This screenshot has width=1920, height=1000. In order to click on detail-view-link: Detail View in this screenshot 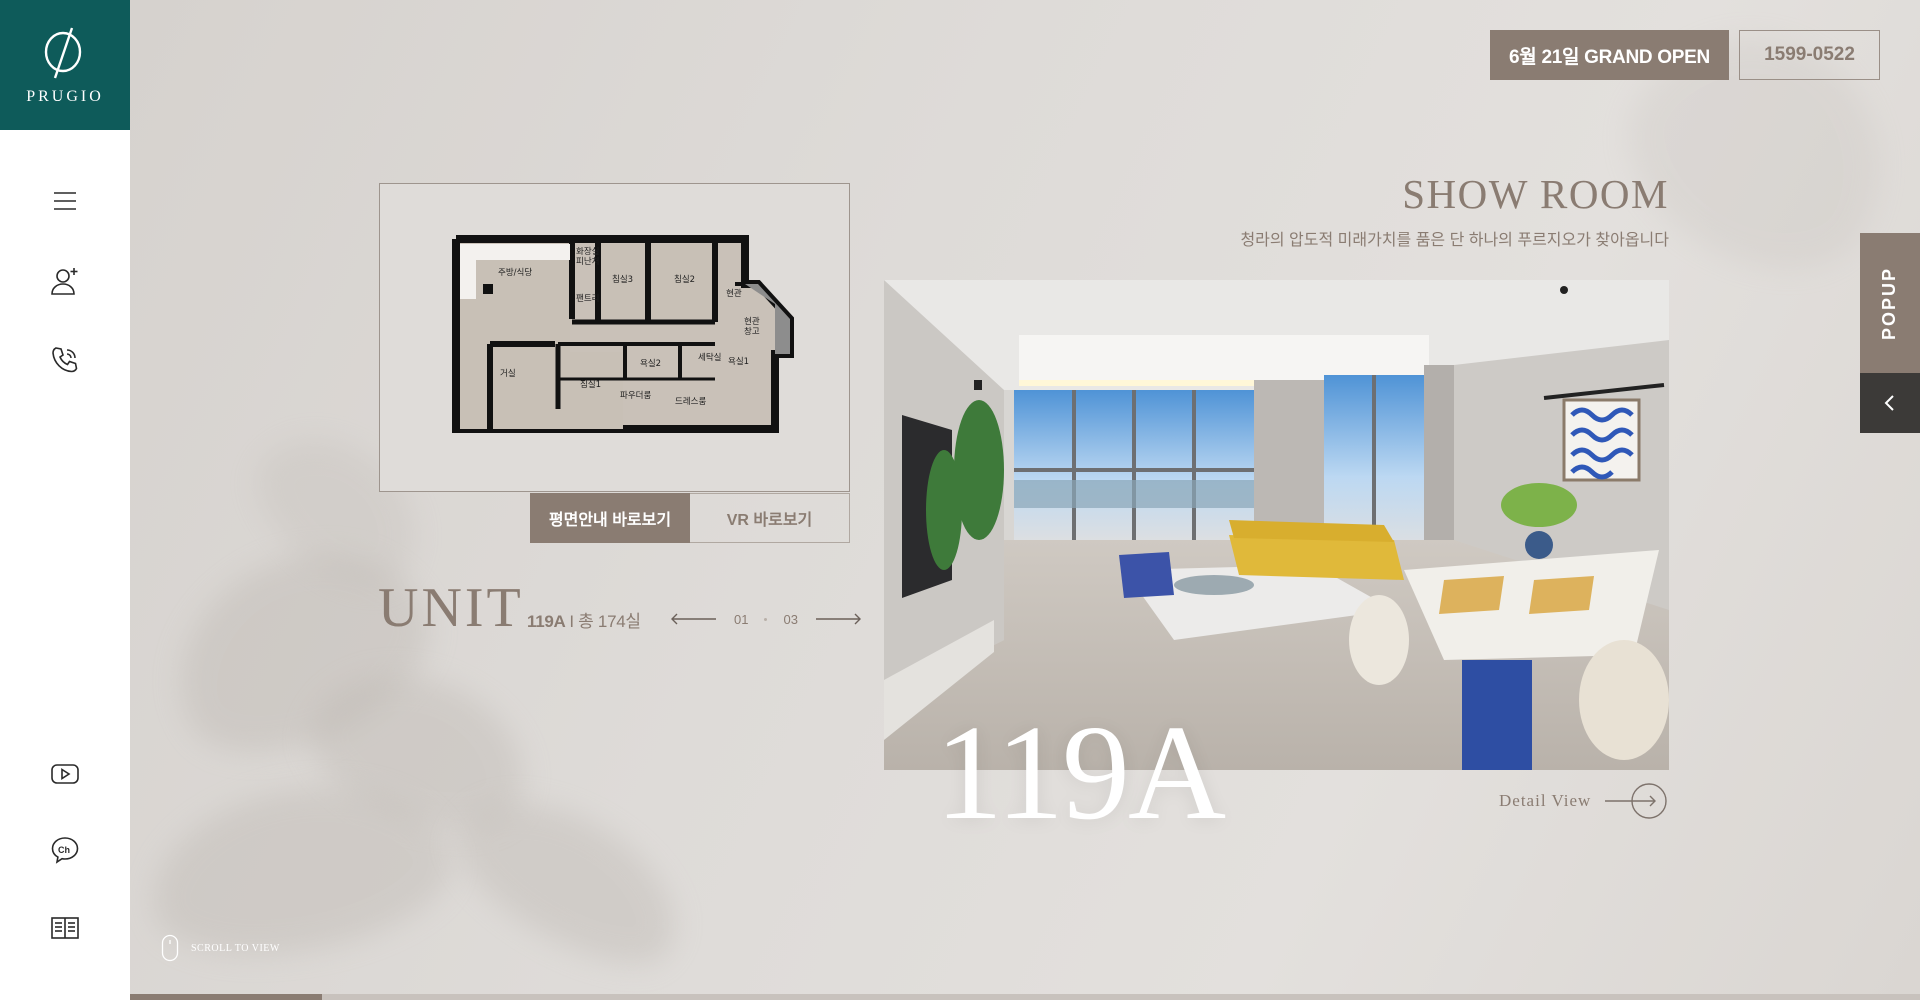, I will do `click(1583, 801)`.